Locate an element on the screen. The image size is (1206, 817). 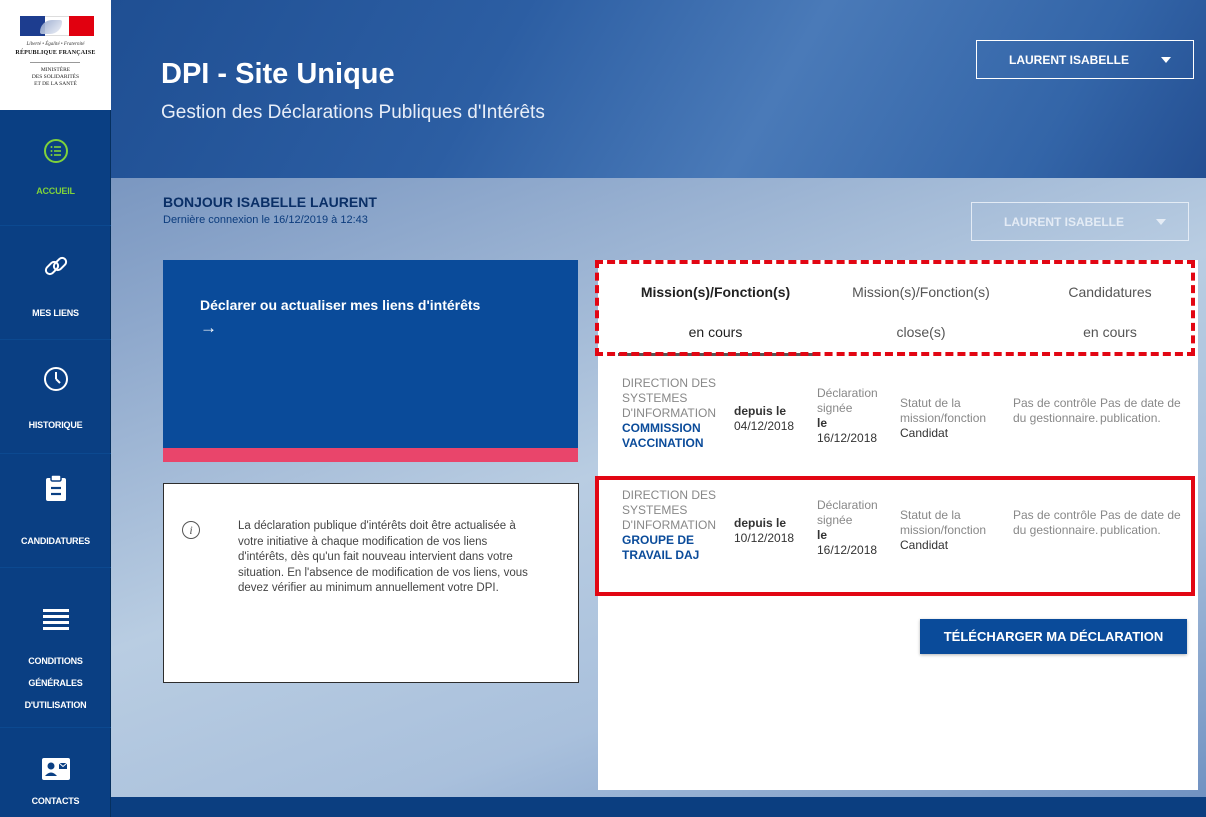
sidebar-item-historique: HISTORIQUE is located at coordinates (55, 397).